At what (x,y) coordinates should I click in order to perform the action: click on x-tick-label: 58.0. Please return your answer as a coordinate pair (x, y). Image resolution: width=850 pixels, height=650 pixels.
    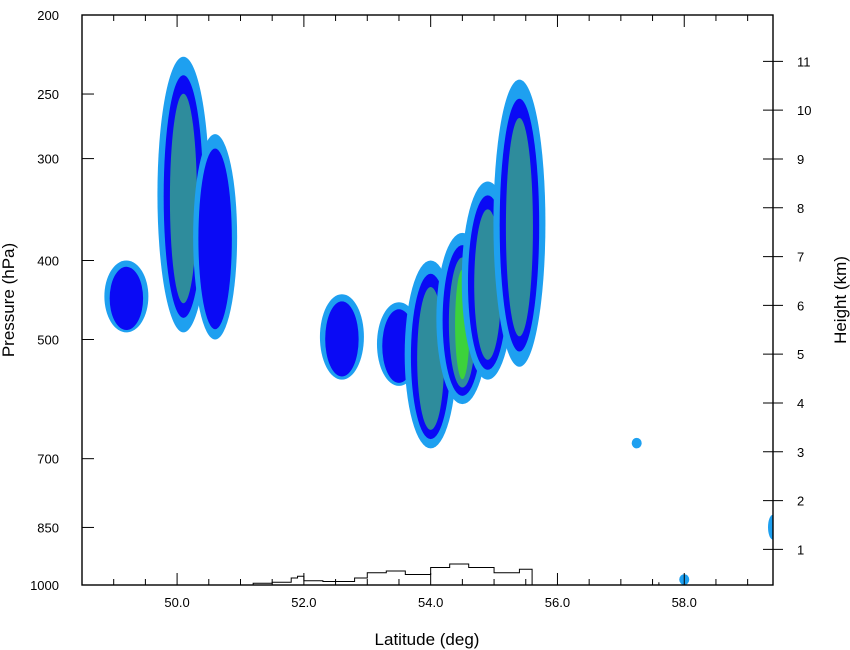
    Looking at the image, I should click on (684, 602).